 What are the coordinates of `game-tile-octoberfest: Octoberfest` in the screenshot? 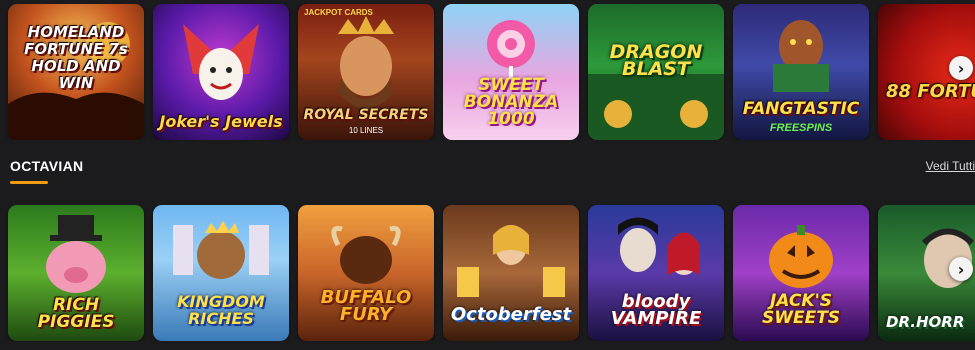 It's located at (511, 273).